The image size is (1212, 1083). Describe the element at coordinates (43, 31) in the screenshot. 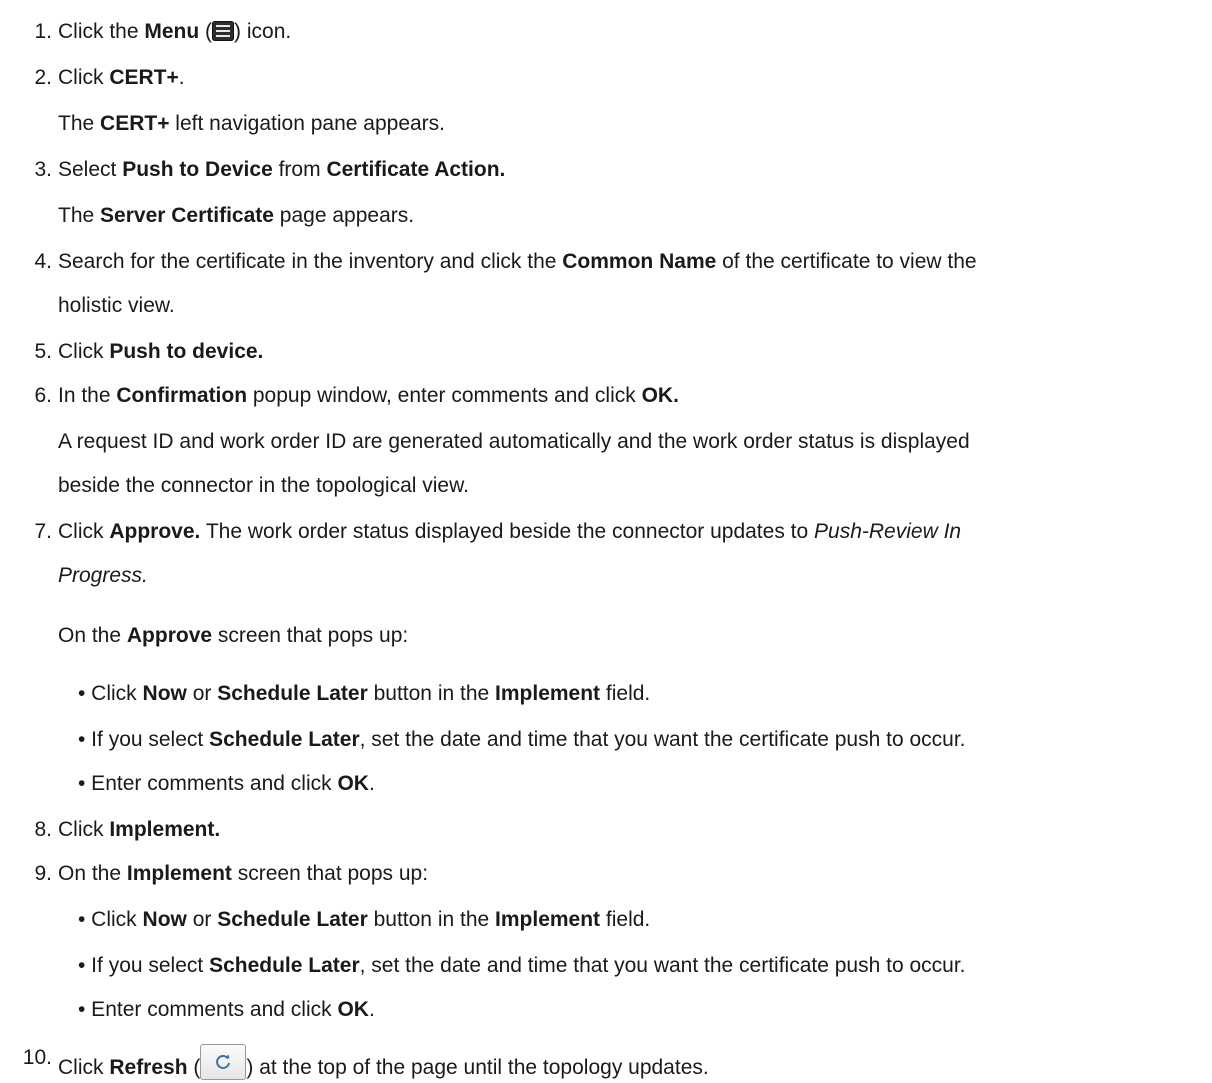

I see `step-number: 1.` at that location.